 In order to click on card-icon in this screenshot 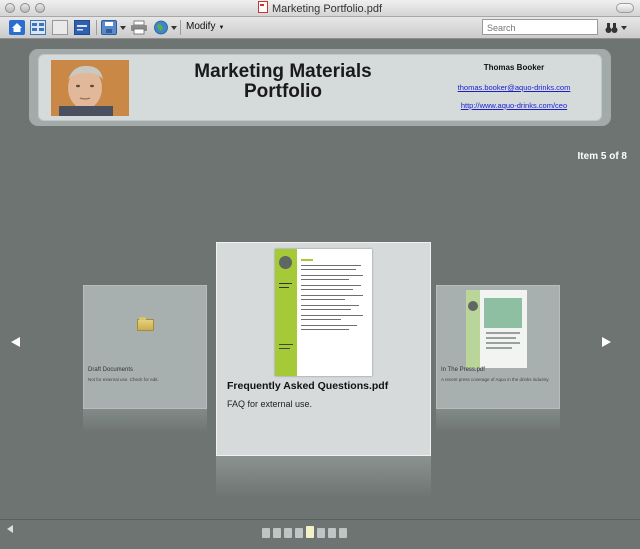, I will do `click(82, 27)`.